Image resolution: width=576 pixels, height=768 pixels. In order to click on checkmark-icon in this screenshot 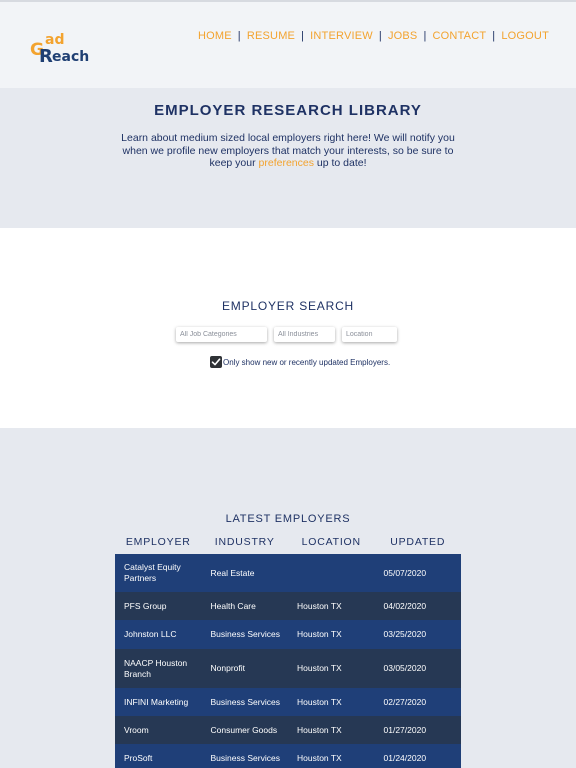, I will do `click(216, 362)`.